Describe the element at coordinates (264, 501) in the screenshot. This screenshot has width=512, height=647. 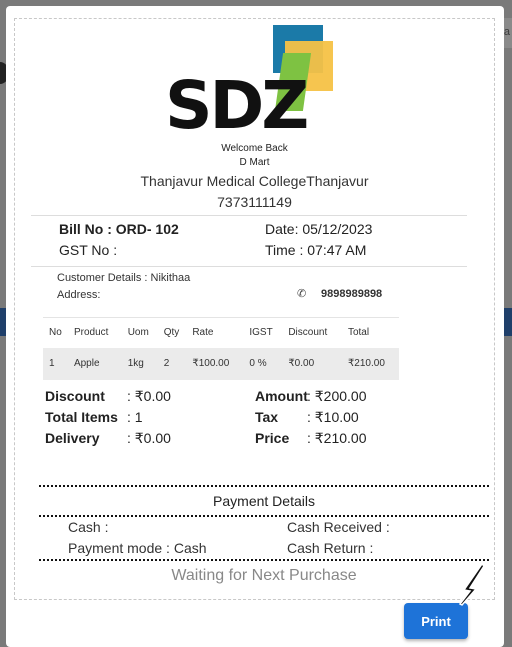
I see `payment-details-title: Payment Details` at that location.